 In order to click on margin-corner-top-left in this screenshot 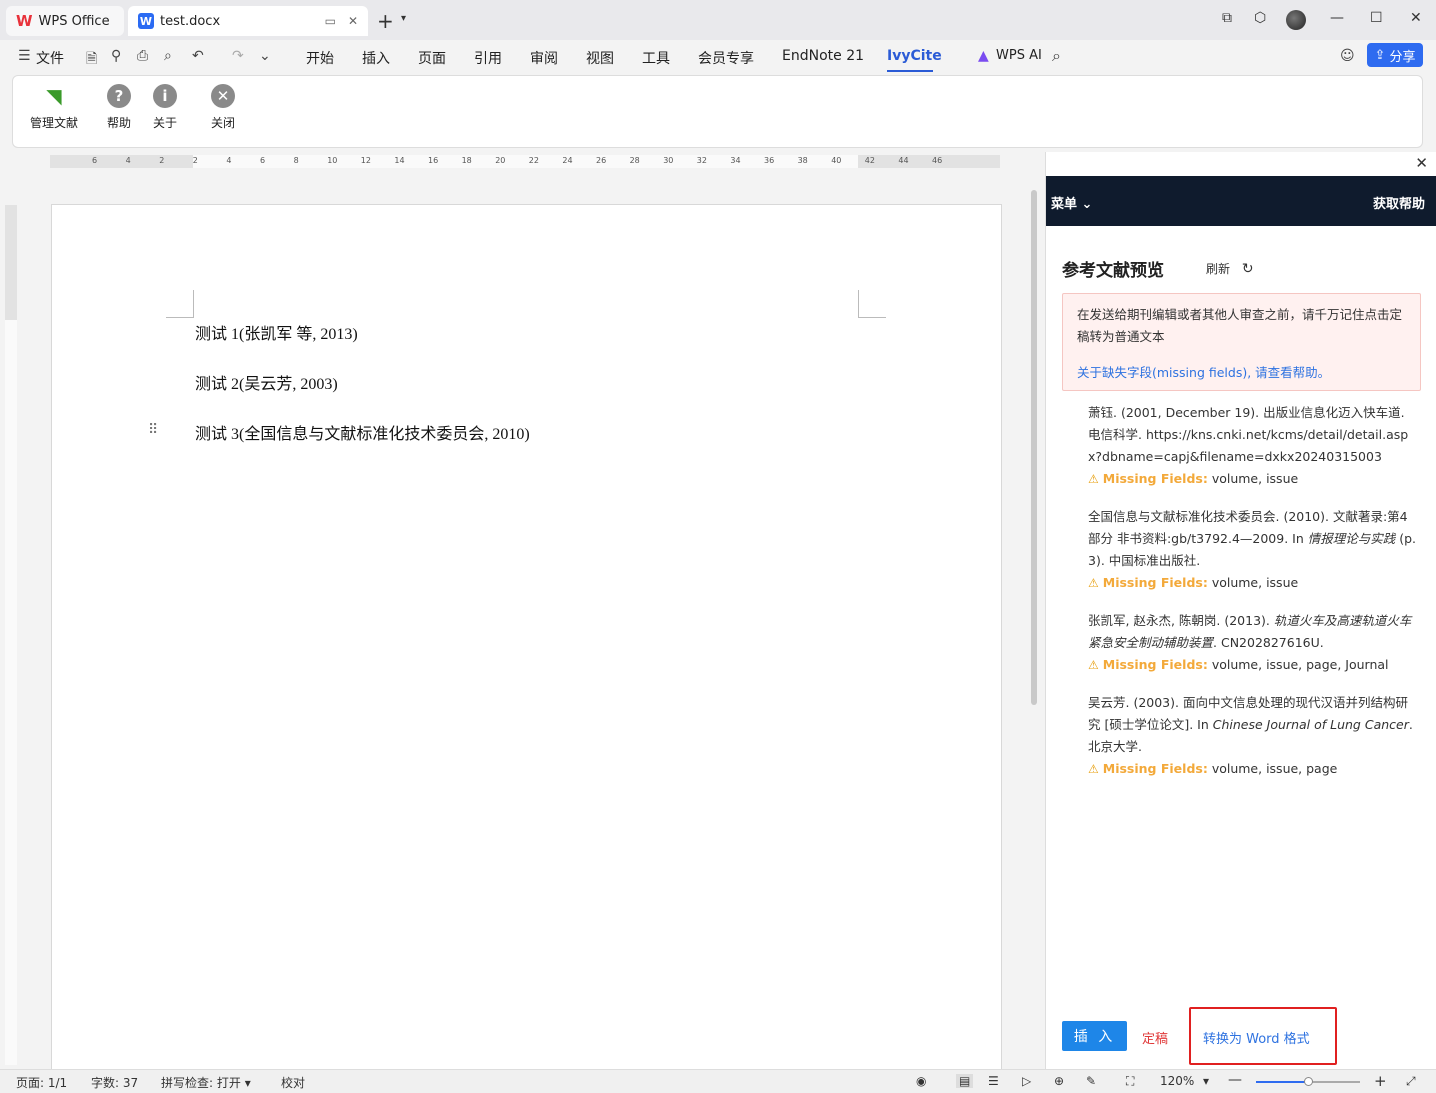, I will do `click(180, 304)`.